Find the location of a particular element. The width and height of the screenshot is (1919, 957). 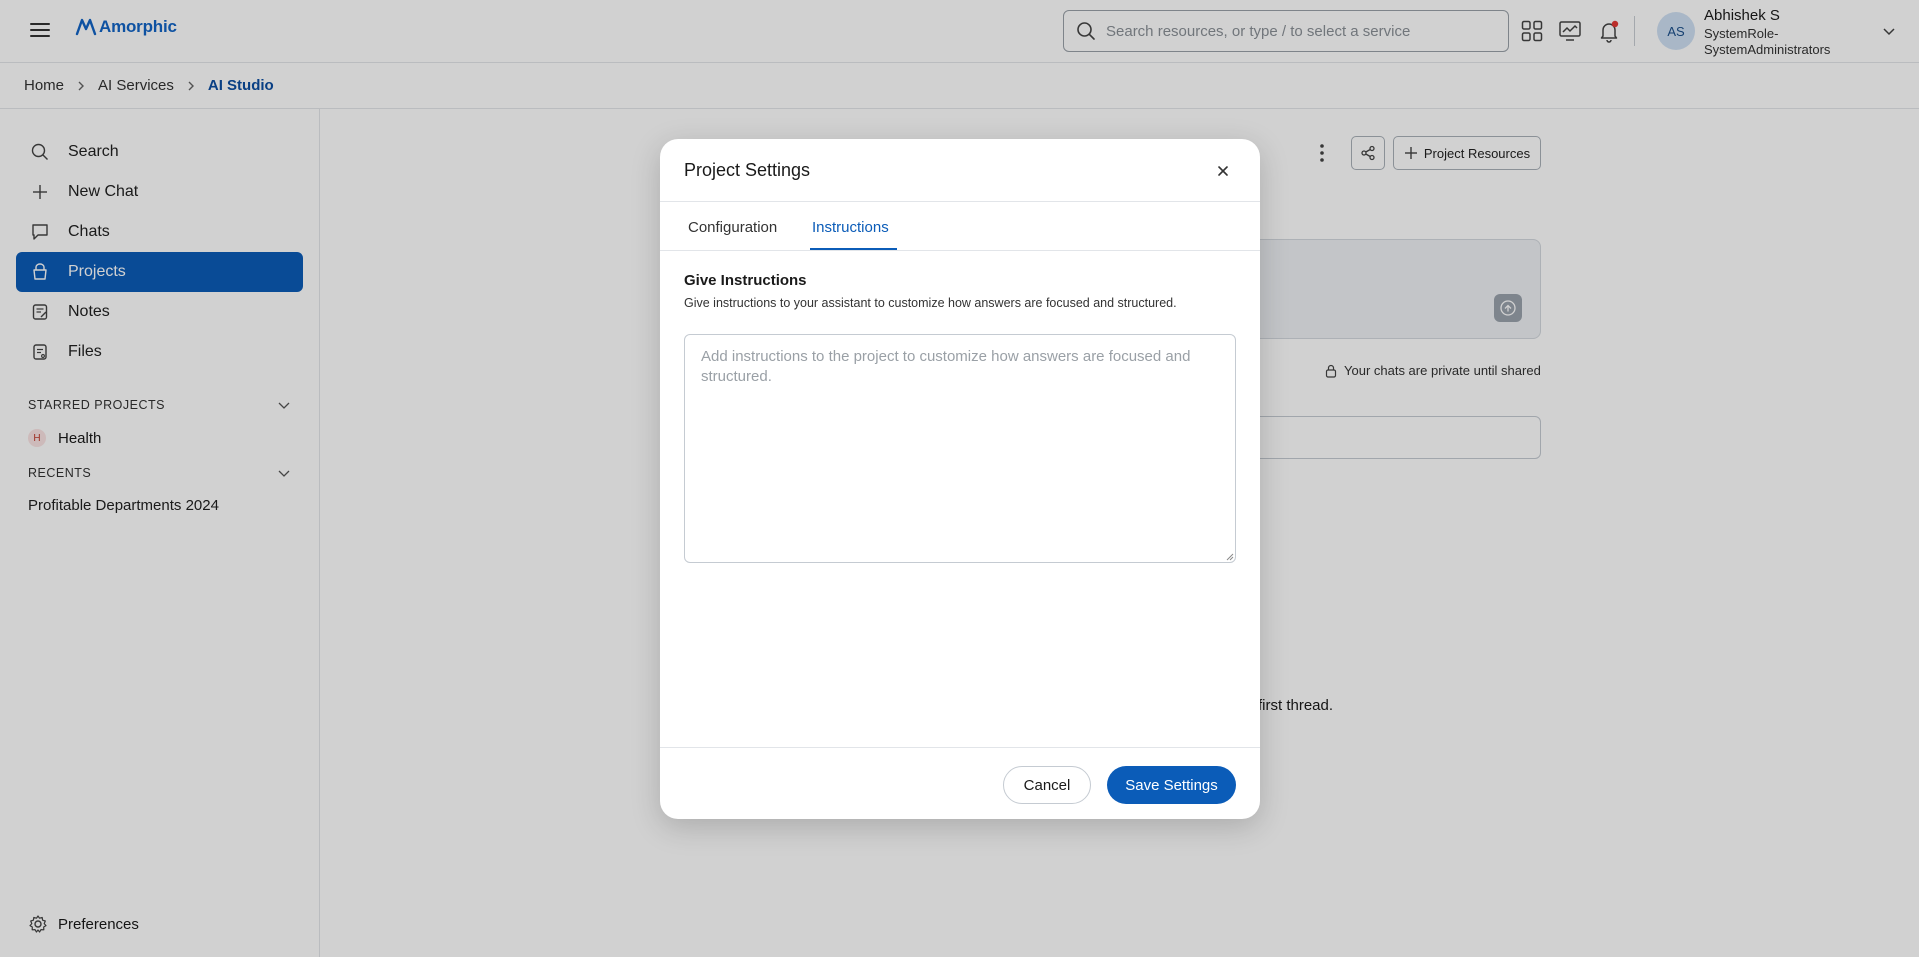

cancel-button: Cancel is located at coordinates (1047, 785).